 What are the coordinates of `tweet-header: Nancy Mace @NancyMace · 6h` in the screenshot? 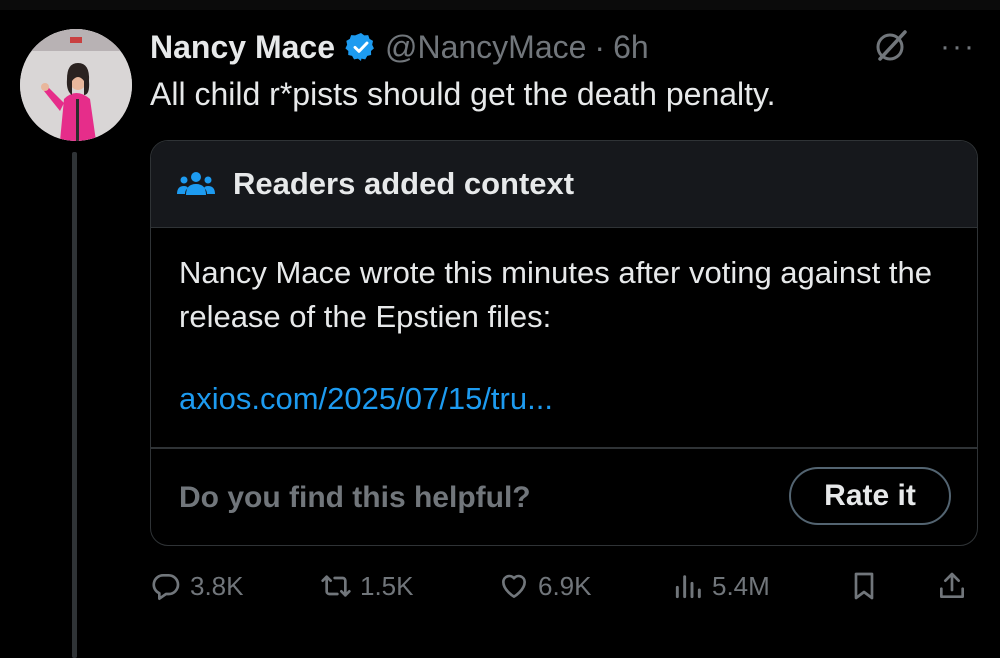 It's located at (399, 47).